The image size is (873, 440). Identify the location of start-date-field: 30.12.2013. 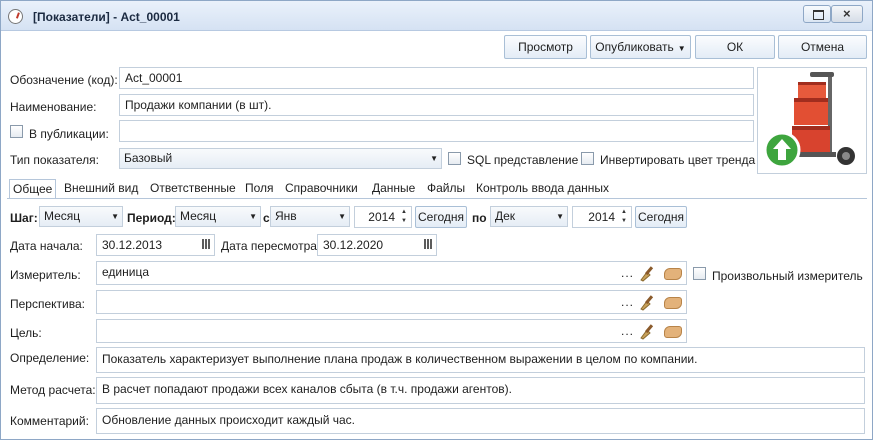
(155, 245).